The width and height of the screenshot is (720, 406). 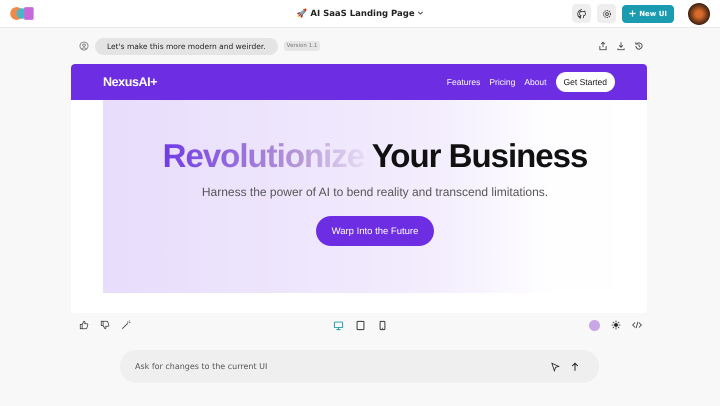 I want to click on sun-icon, so click(x=616, y=325).